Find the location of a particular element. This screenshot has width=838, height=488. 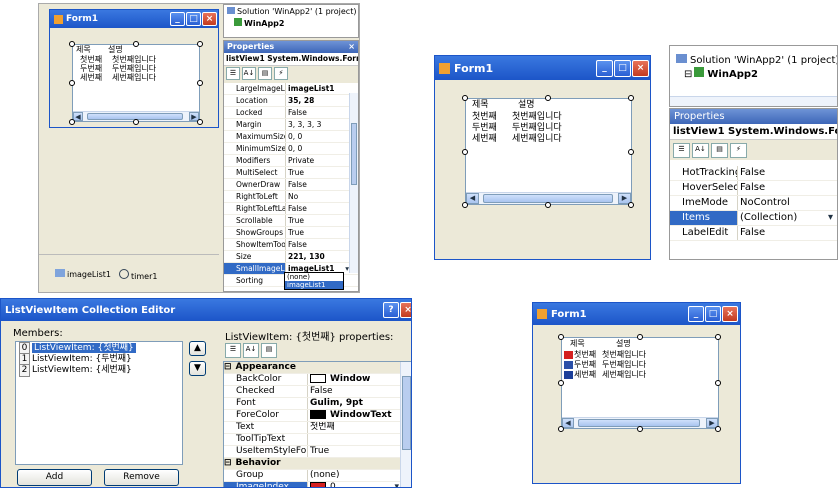

property-row: ToolTipText is located at coordinates (317, 440).